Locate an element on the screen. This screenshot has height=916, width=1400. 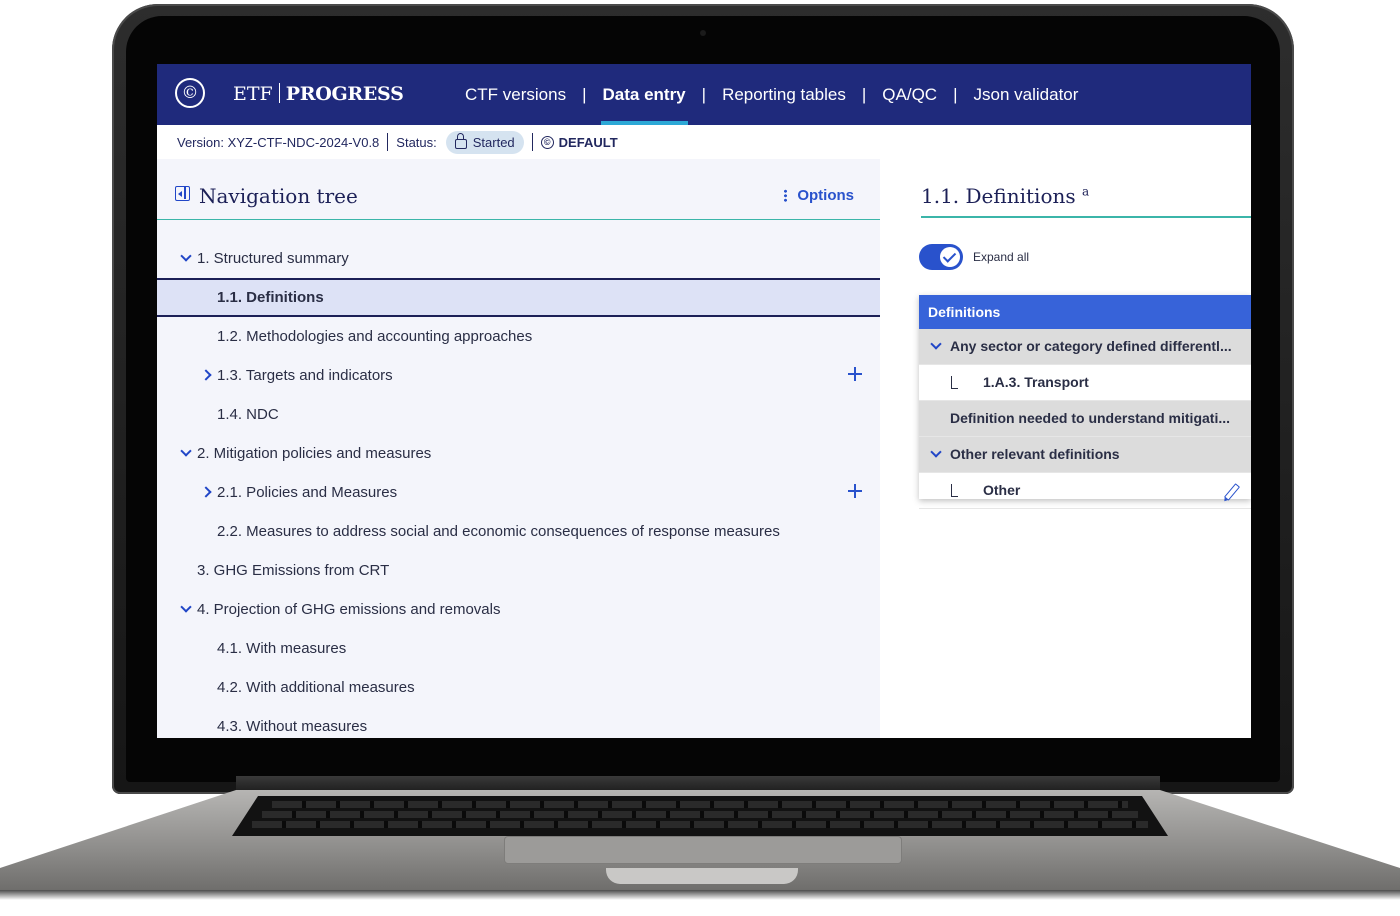
definition-row: 1.A.3. Transport is located at coordinates (1085, 383).